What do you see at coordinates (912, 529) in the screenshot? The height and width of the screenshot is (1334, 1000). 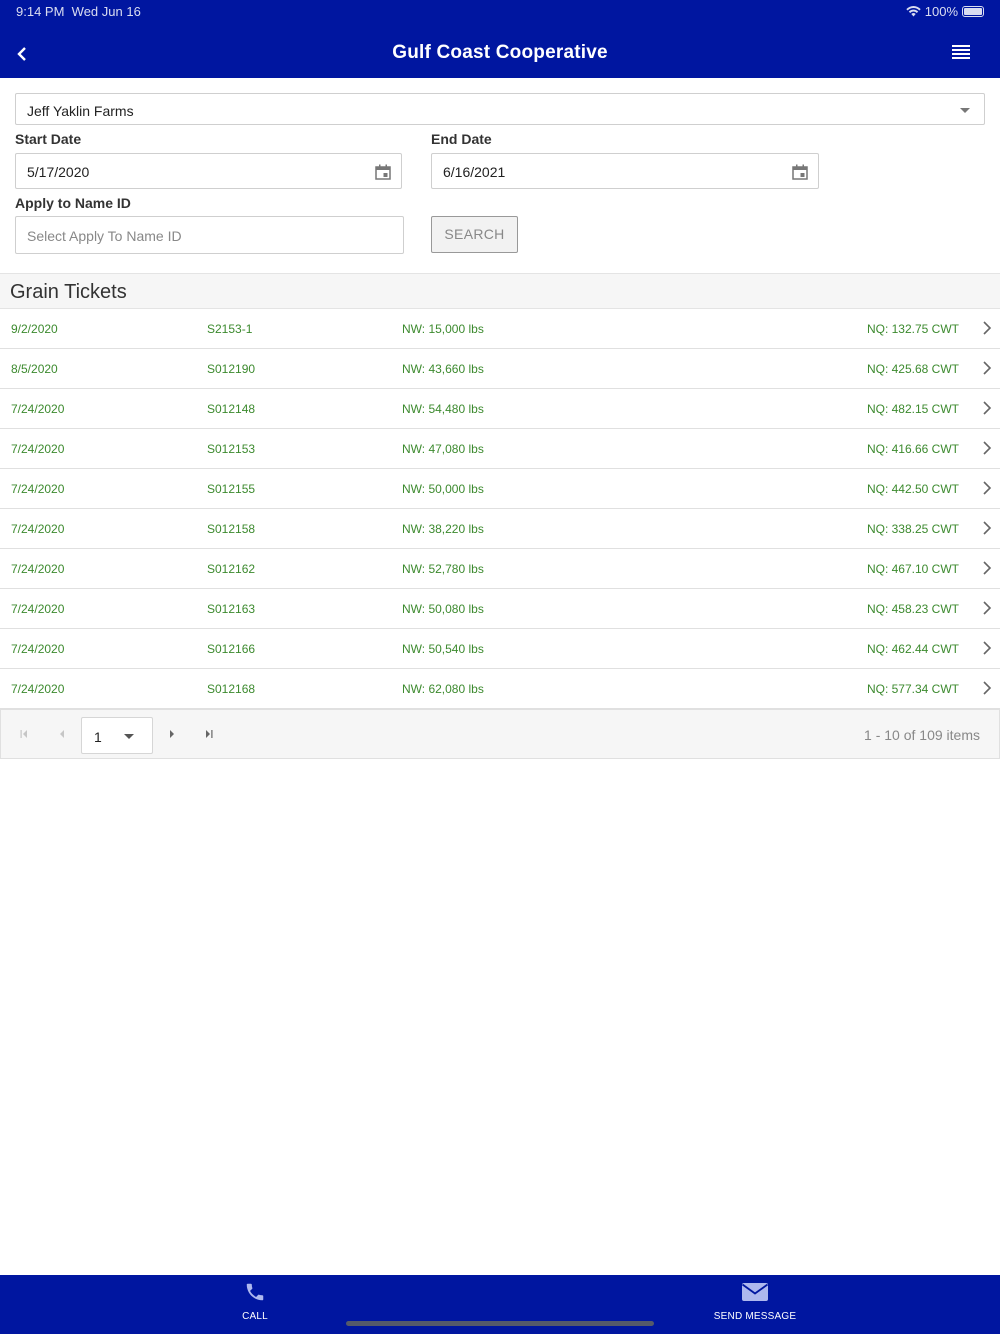 I see `ticket-net-quantity: NQ: 338.25 CWT` at bounding box center [912, 529].